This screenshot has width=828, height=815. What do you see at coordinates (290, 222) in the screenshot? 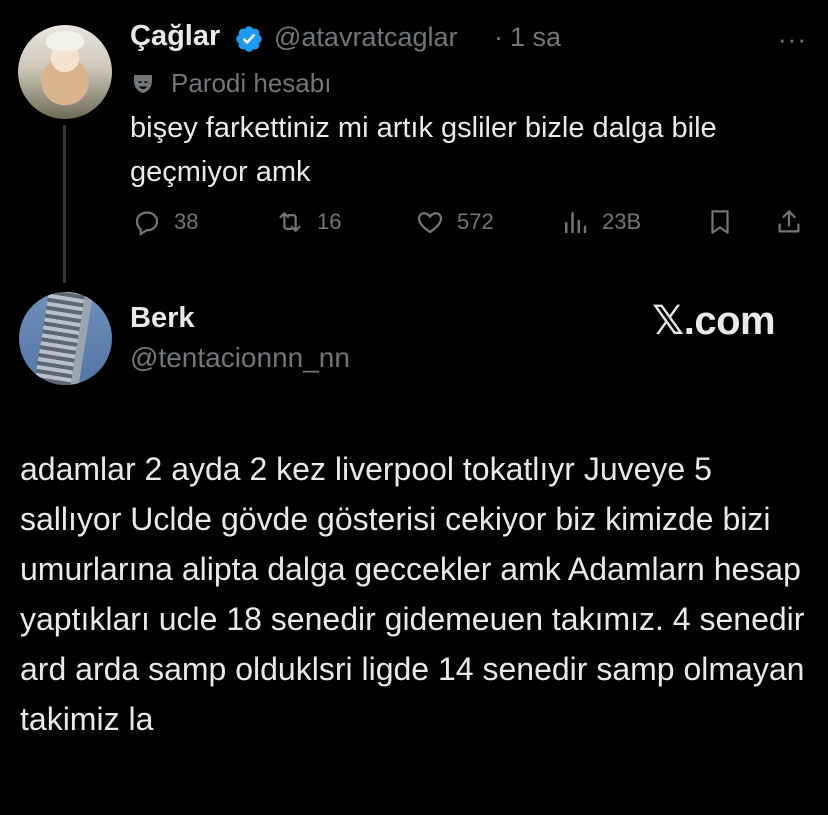
I see `repost-icon` at bounding box center [290, 222].